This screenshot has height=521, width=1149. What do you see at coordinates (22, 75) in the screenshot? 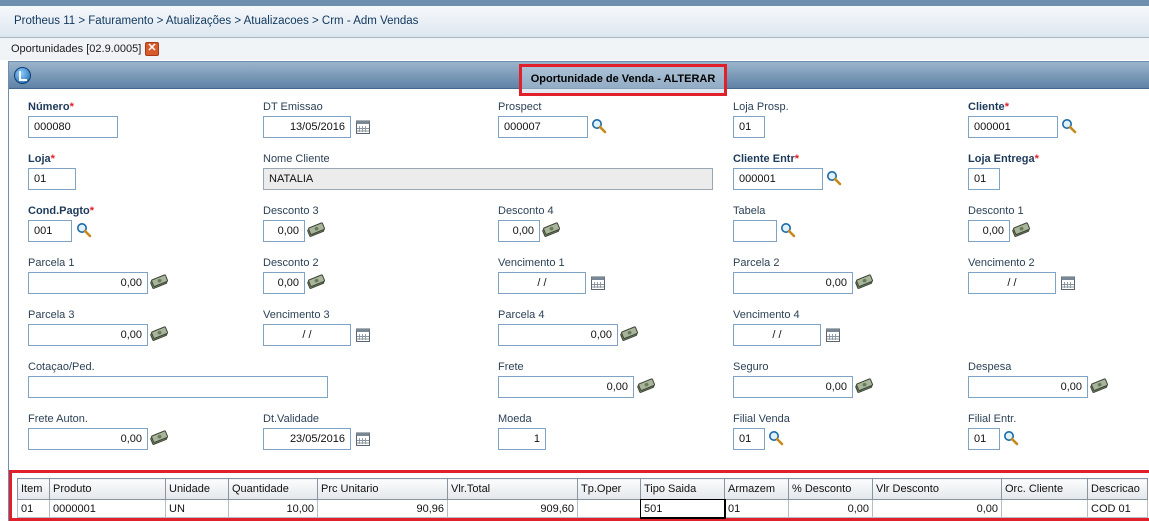
I see `back-icon` at bounding box center [22, 75].